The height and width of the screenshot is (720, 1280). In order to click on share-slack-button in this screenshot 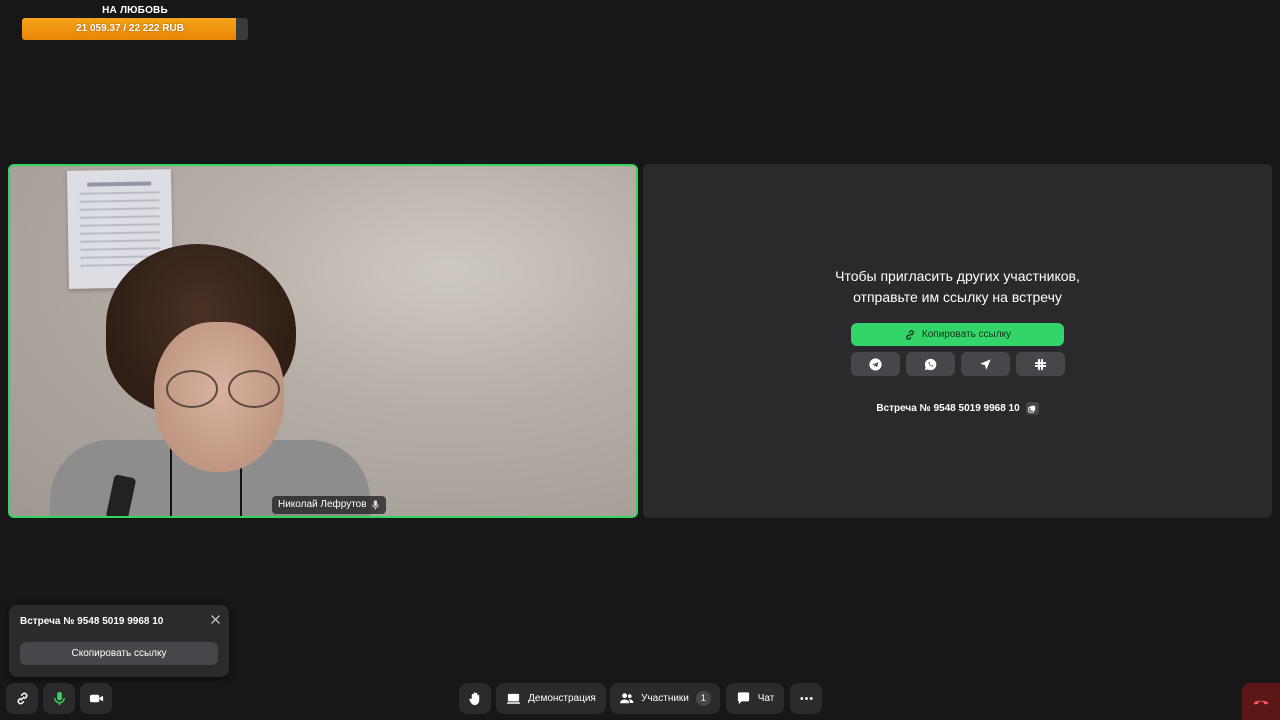, I will do `click(1040, 364)`.